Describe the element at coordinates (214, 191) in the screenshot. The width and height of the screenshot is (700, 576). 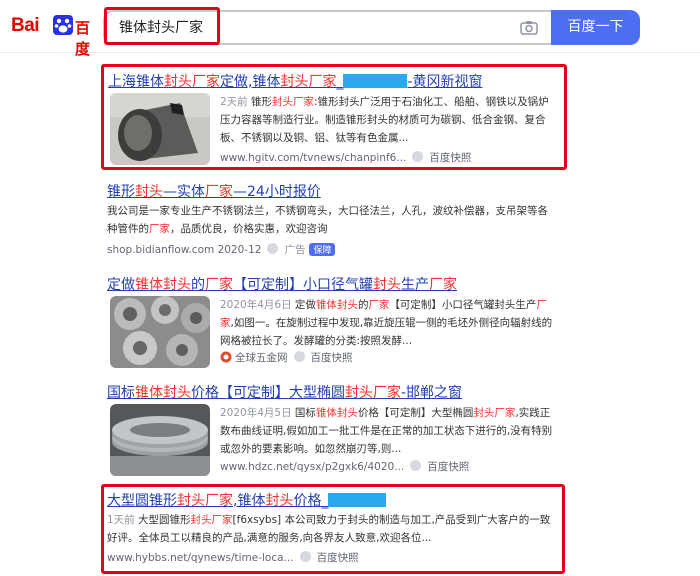
I see `result-title: 锥形封头—实体厂家—24小时报价` at that location.